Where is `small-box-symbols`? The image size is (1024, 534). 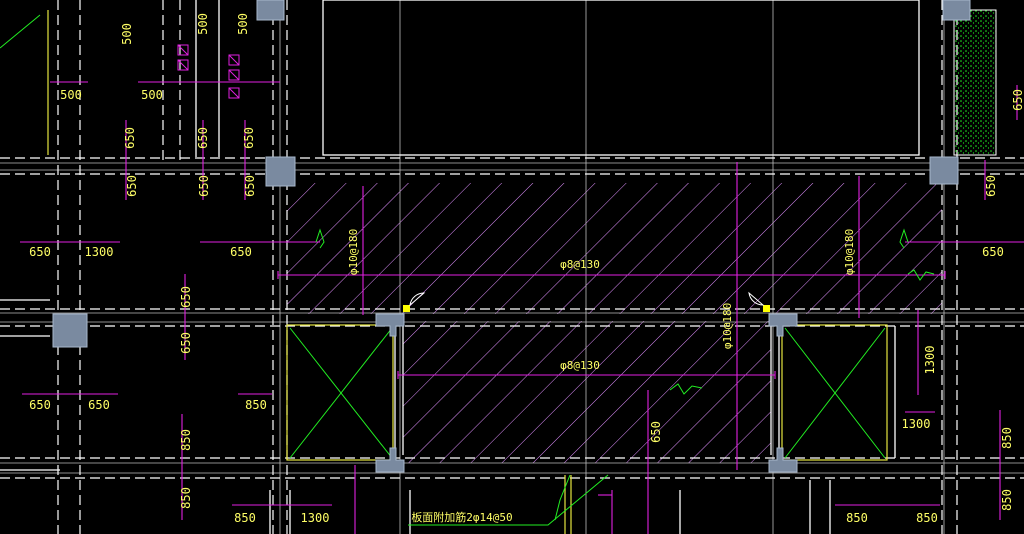
small-box-symbols is located at coordinates (208, 71).